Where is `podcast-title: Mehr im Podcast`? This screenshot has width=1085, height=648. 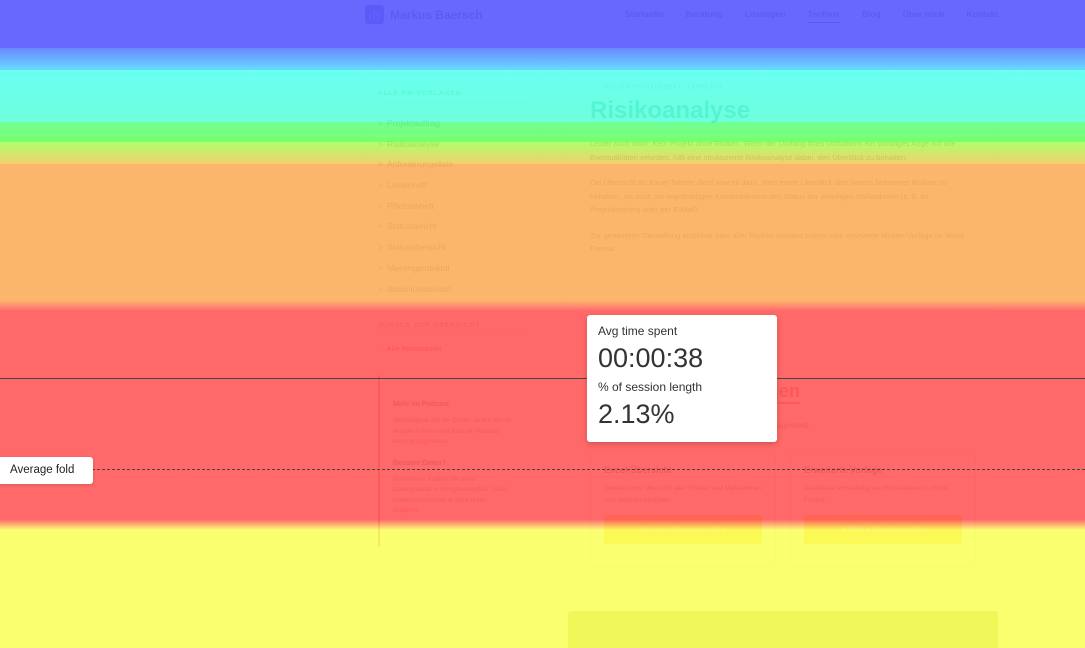 podcast-title: Mehr im Podcast is located at coordinates (421, 405).